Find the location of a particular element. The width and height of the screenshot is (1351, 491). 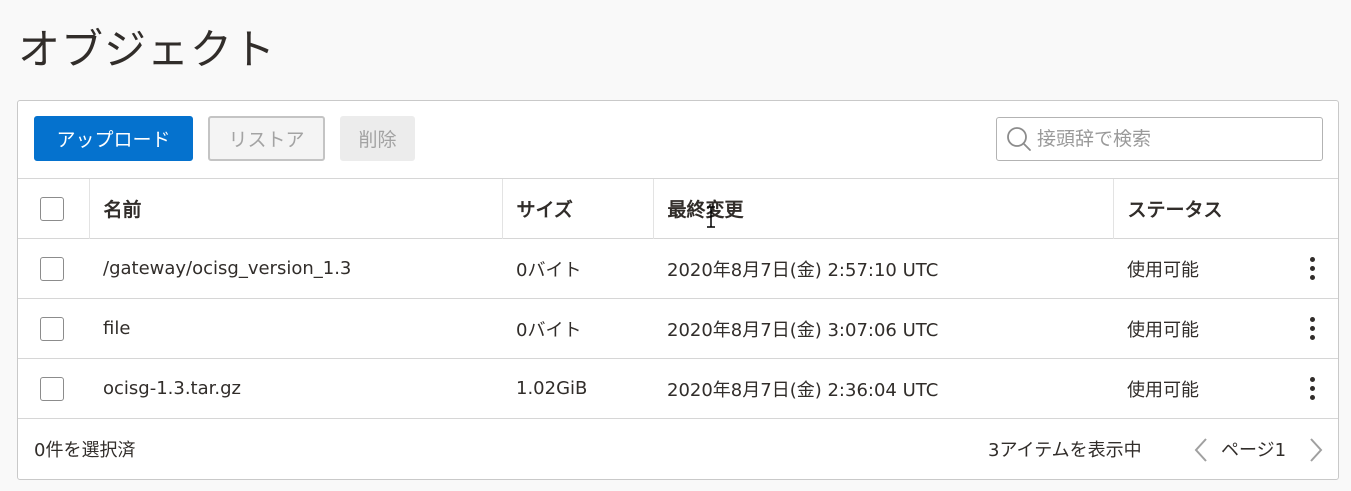

object-name: ocisg-1.3.tar.gz is located at coordinates (295, 388).